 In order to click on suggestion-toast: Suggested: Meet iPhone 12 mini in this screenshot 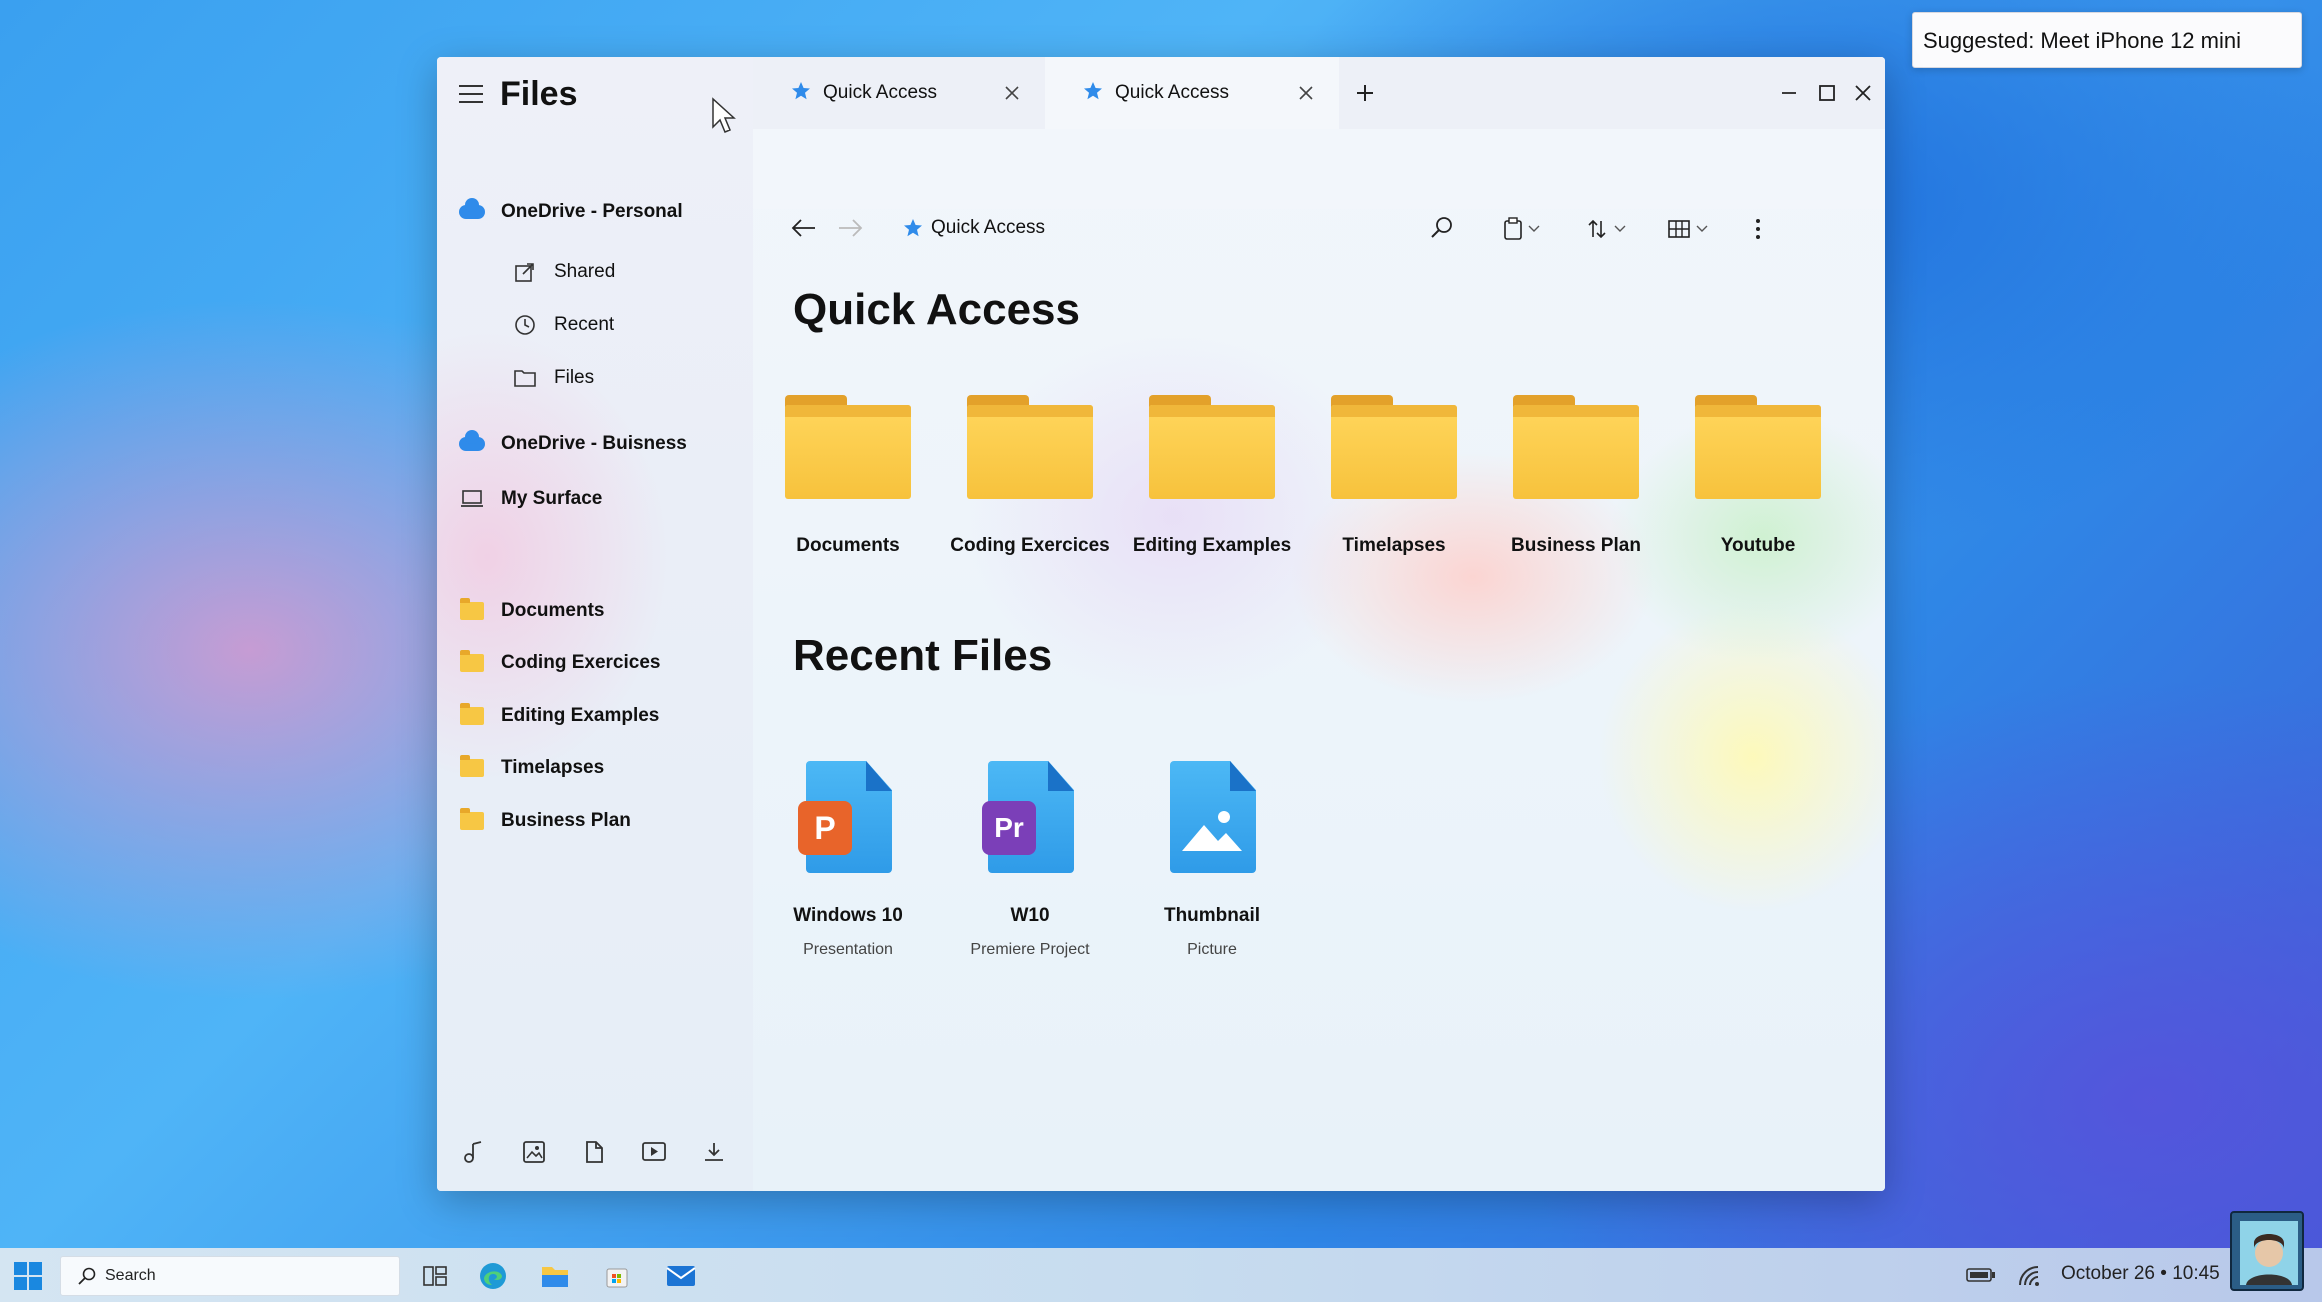, I will do `click(2107, 40)`.